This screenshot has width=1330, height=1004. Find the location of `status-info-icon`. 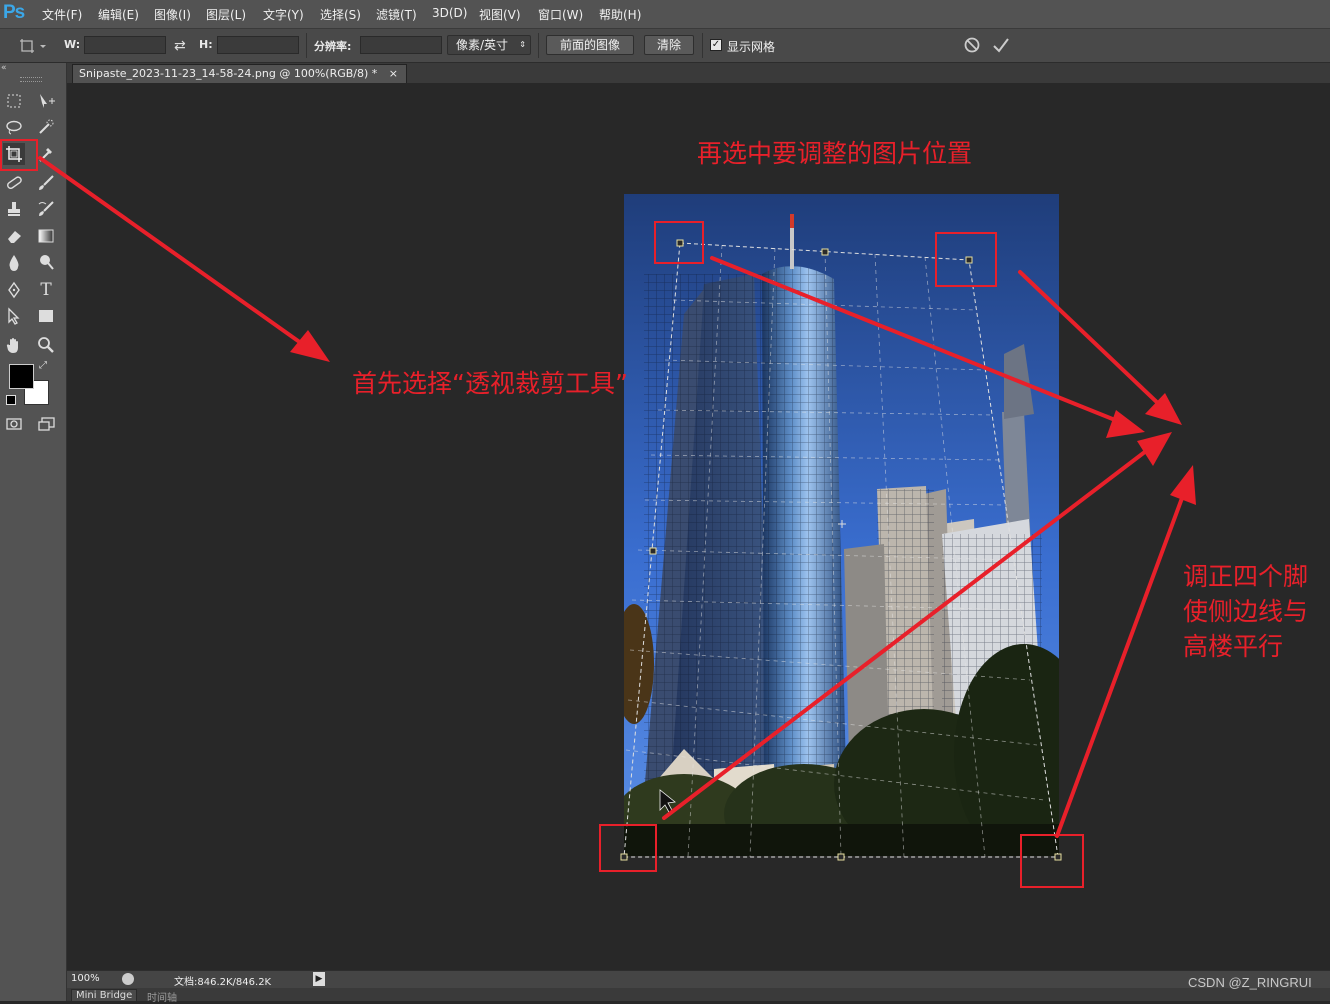

status-info-icon is located at coordinates (128, 979).